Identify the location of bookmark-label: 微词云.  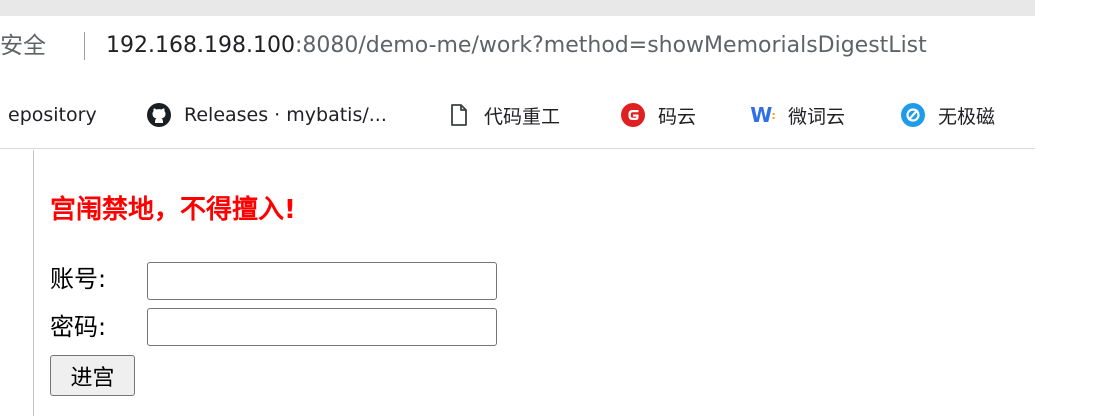
(817, 116).